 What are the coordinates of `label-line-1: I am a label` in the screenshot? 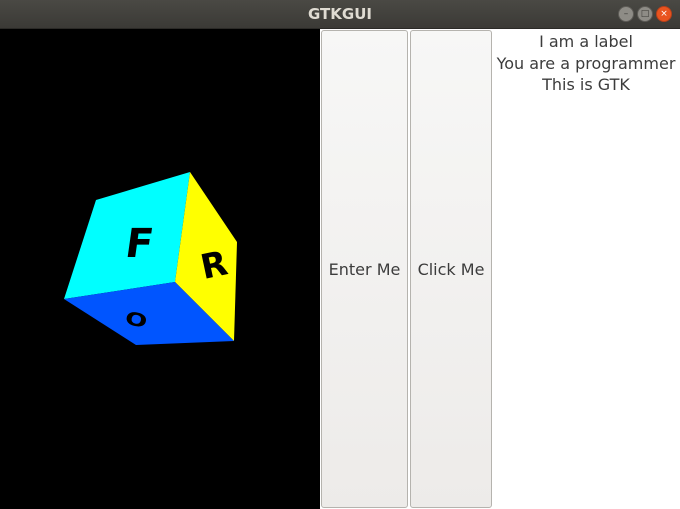 It's located at (586, 41).